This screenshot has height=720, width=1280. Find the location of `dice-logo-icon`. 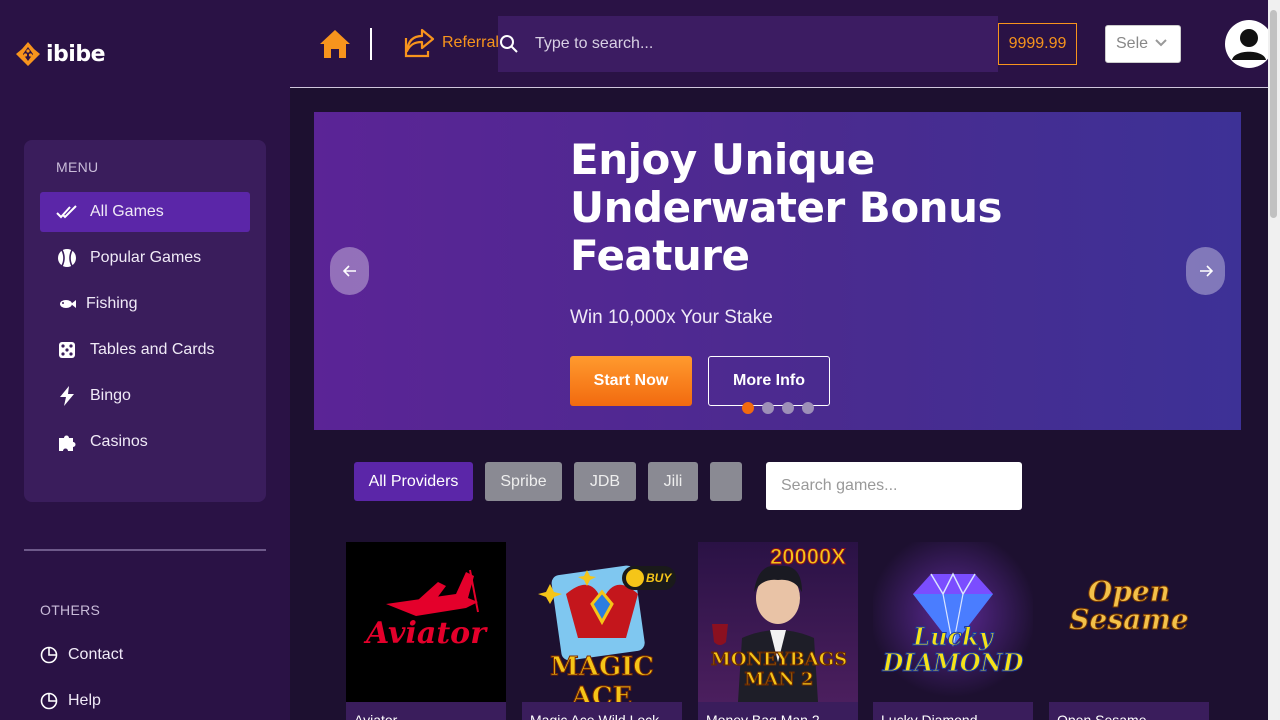

dice-logo-icon is located at coordinates (28, 54).